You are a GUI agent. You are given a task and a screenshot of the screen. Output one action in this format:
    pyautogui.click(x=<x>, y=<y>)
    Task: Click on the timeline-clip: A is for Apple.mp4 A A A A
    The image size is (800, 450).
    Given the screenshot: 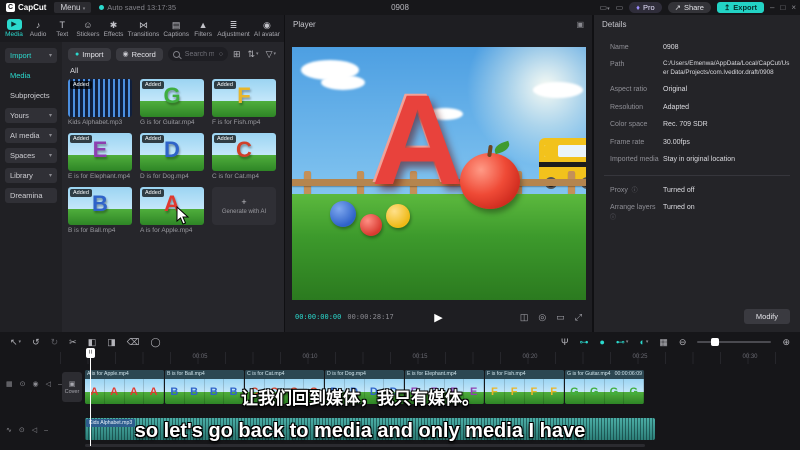 What is the action you would take?
    pyautogui.click(x=124, y=387)
    